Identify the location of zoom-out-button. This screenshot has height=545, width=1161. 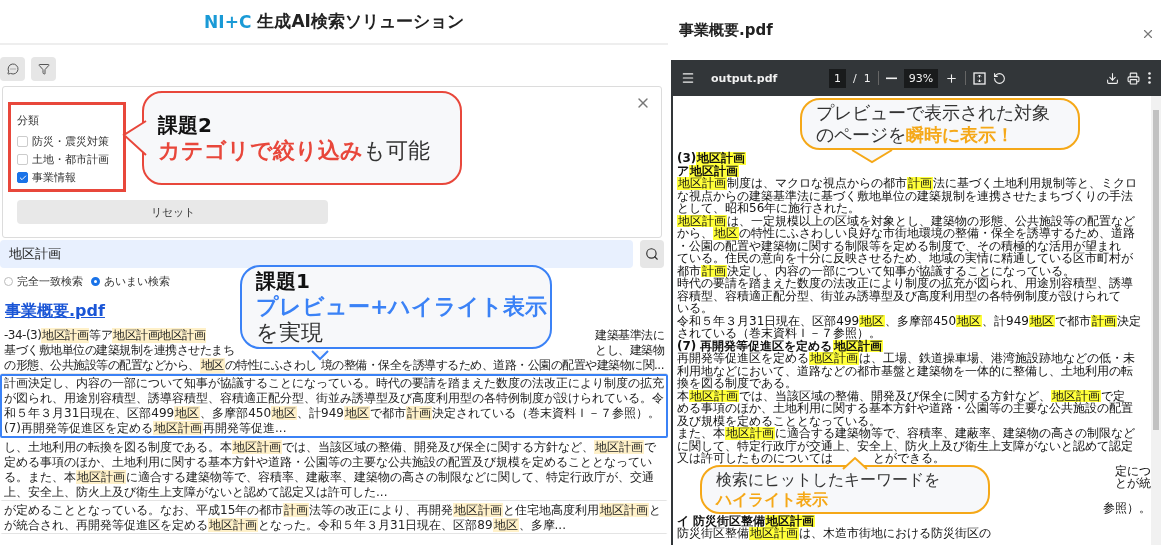
(891, 78).